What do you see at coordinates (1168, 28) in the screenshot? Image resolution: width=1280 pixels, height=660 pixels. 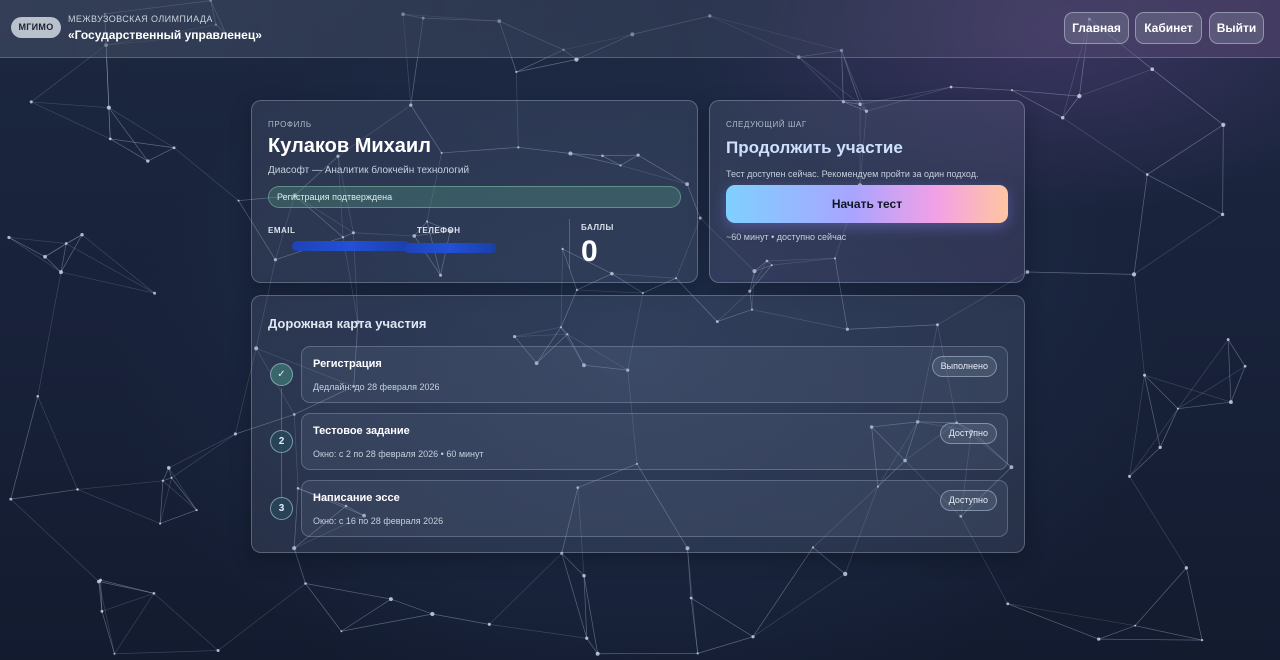 I see `cabinet-button: Кабинет` at bounding box center [1168, 28].